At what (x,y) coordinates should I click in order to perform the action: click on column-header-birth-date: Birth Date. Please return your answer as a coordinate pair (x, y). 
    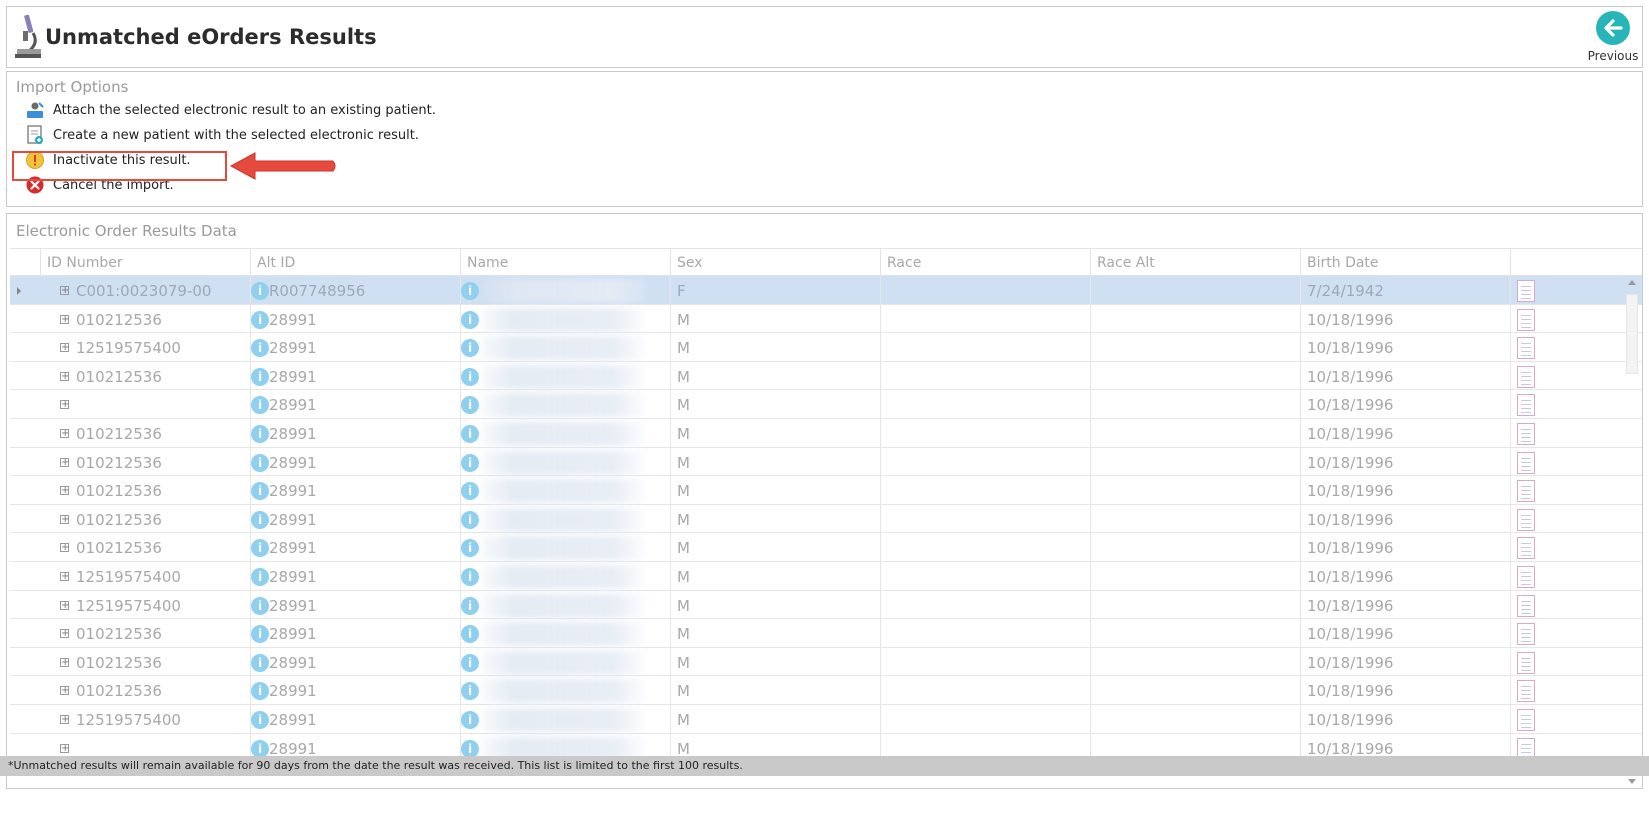
    Looking at the image, I should click on (1405, 263).